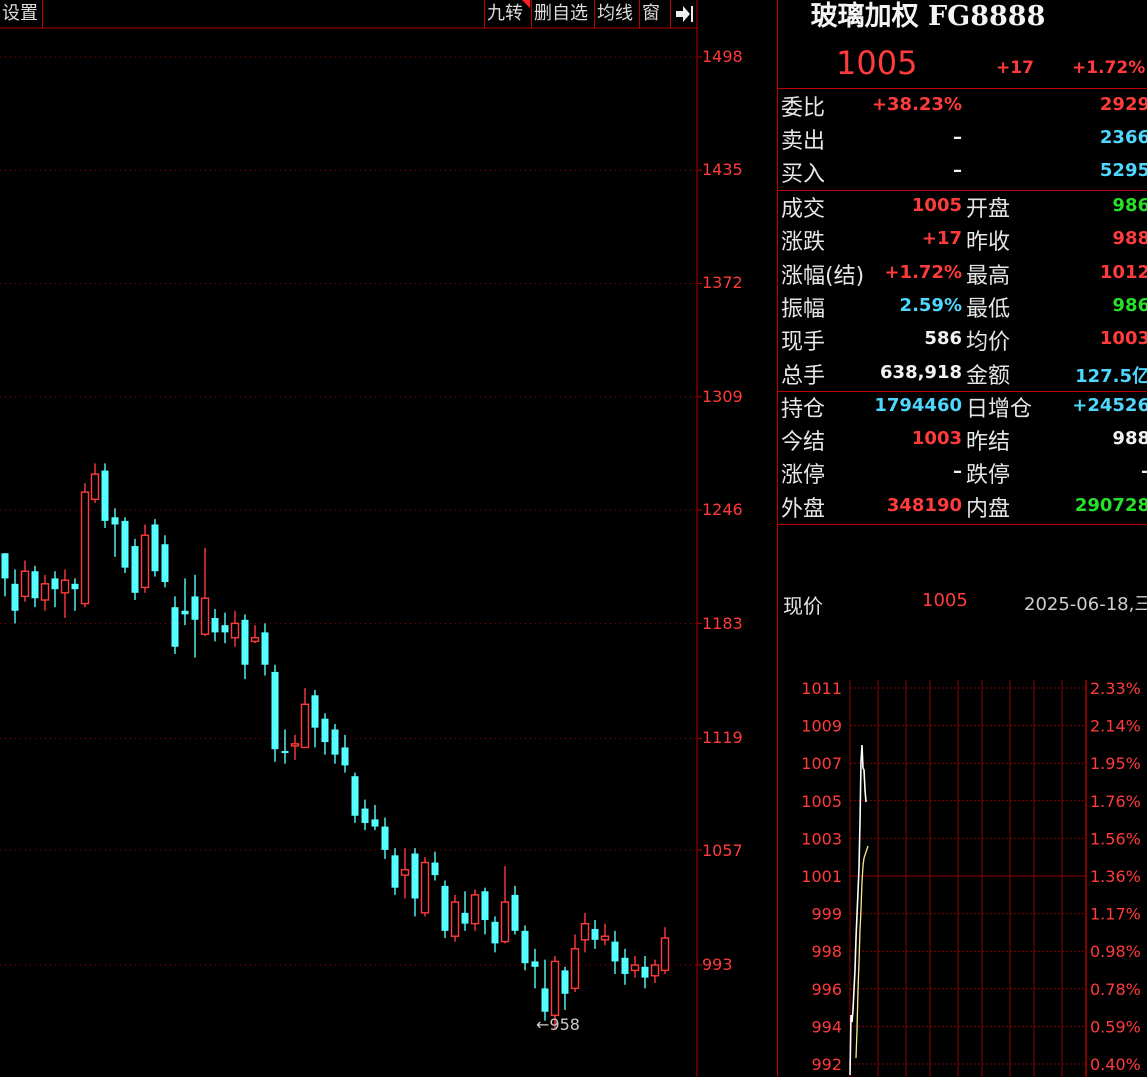 This screenshot has height=1077, width=1147. Describe the element at coordinates (1115, 989) in the screenshot. I see `mini-pct-label: 0.78%` at that location.